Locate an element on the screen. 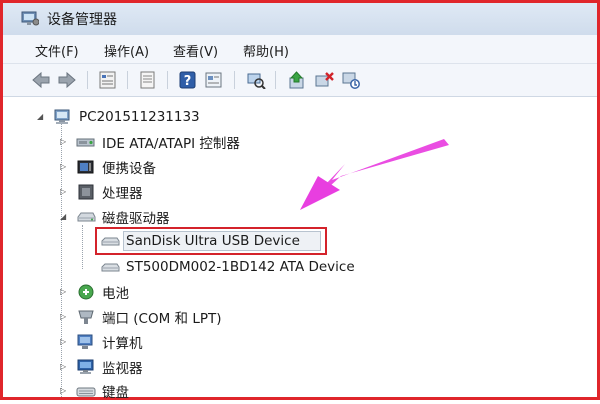 The width and height of the screenshot is (600, 404). toolbar: ? is located at coordinates (300, 80).